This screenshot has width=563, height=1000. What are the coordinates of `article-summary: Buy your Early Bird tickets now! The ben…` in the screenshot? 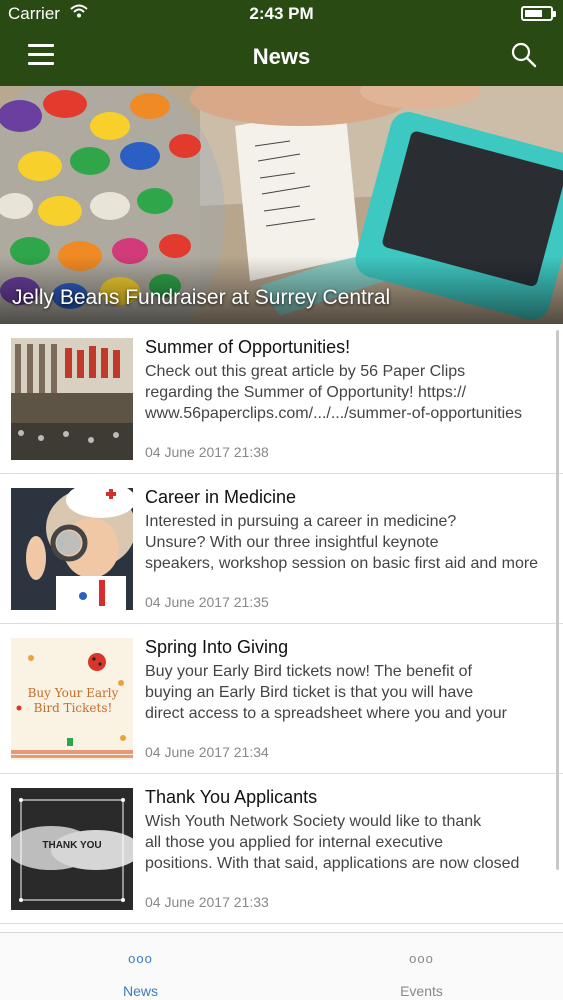 It's located at (326, 692).